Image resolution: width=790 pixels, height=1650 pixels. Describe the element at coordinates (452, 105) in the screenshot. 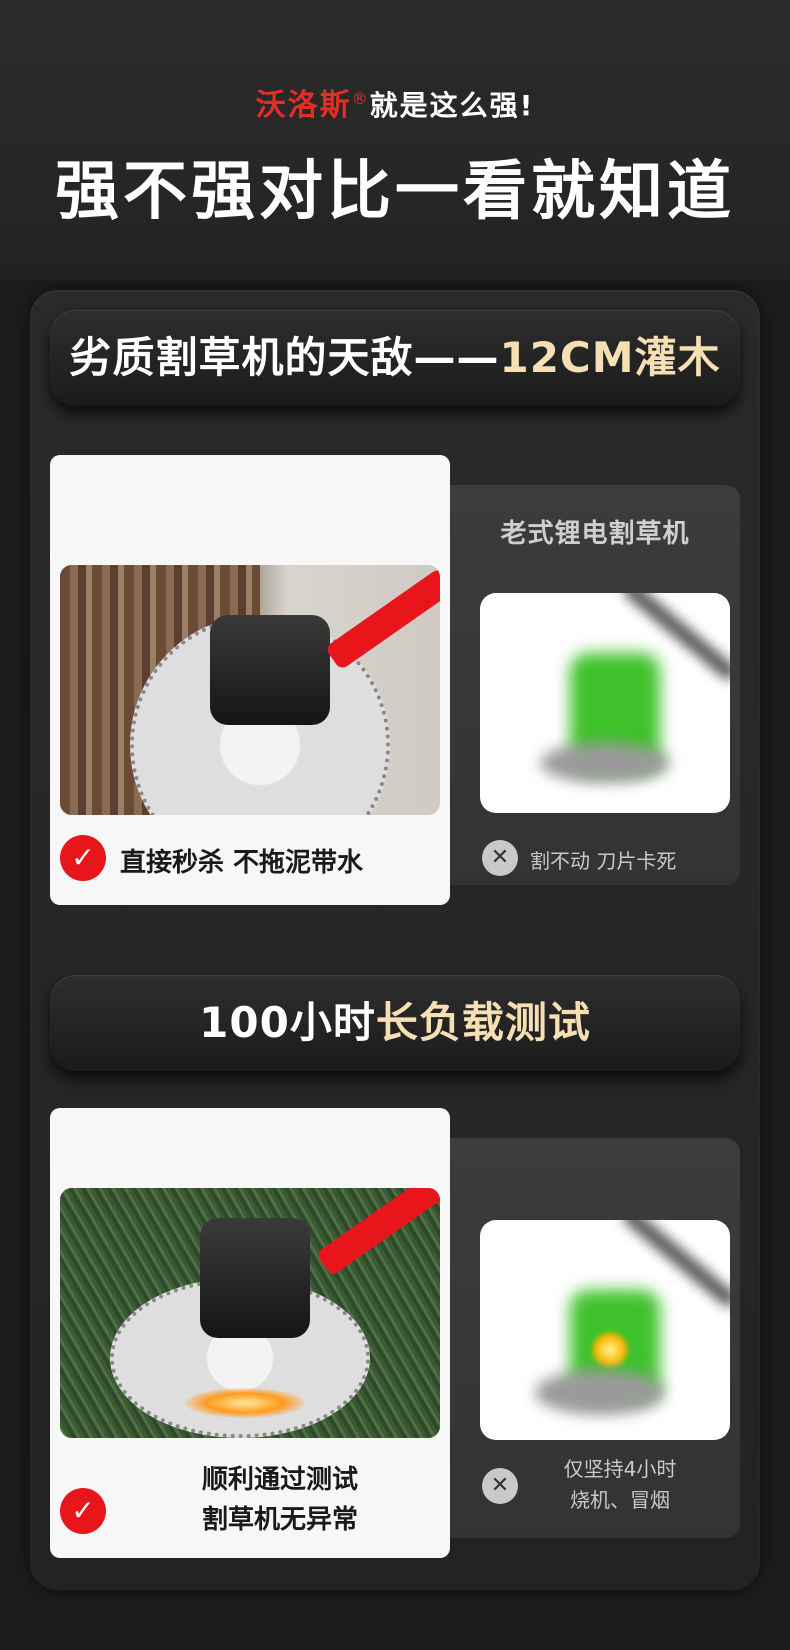

I see `brand-slogan: 就是这么强!` at that location.